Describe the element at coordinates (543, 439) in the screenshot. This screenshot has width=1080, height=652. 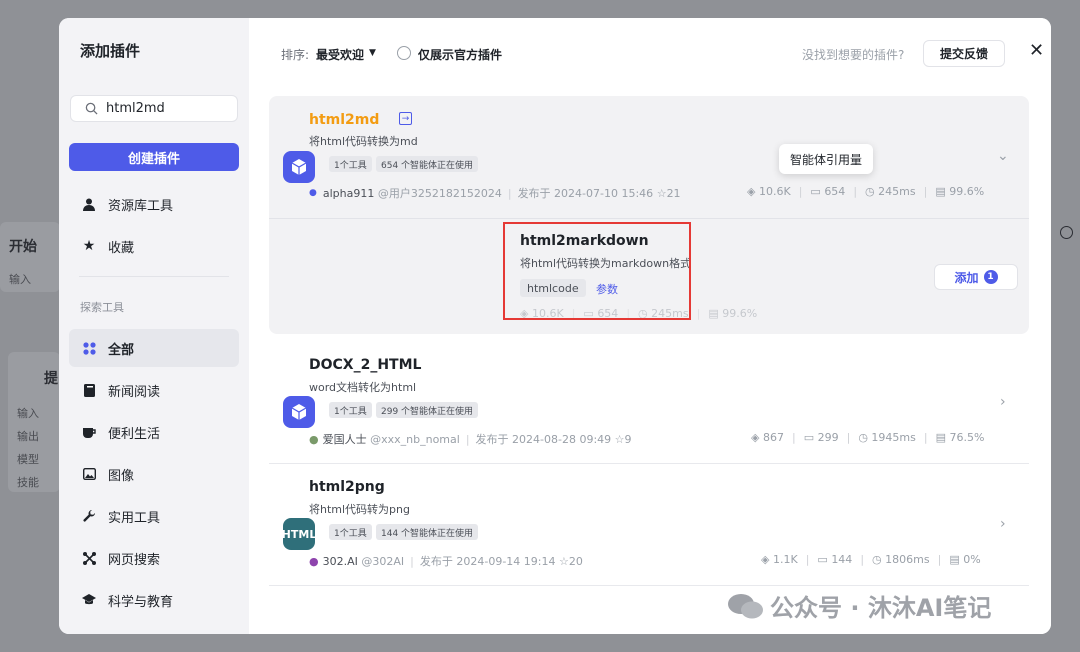
I see `published-time: 发布于 2024-08-28 09:49` at that location.